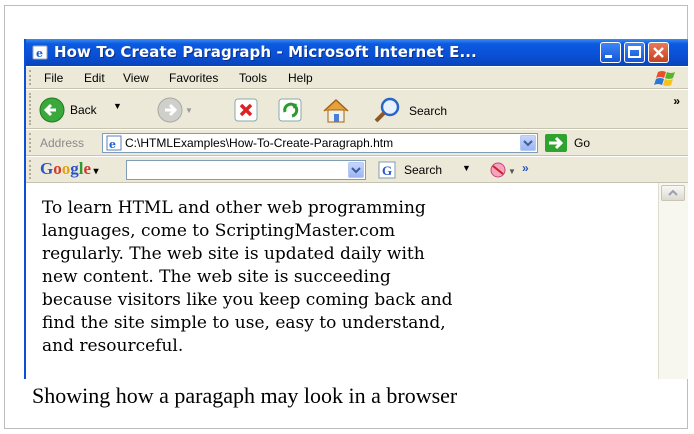  What do you see at coordinates (113, 346) in the screenshot?
I see `paragraph-line: and resourceful.` at bounding box center [113, 346].